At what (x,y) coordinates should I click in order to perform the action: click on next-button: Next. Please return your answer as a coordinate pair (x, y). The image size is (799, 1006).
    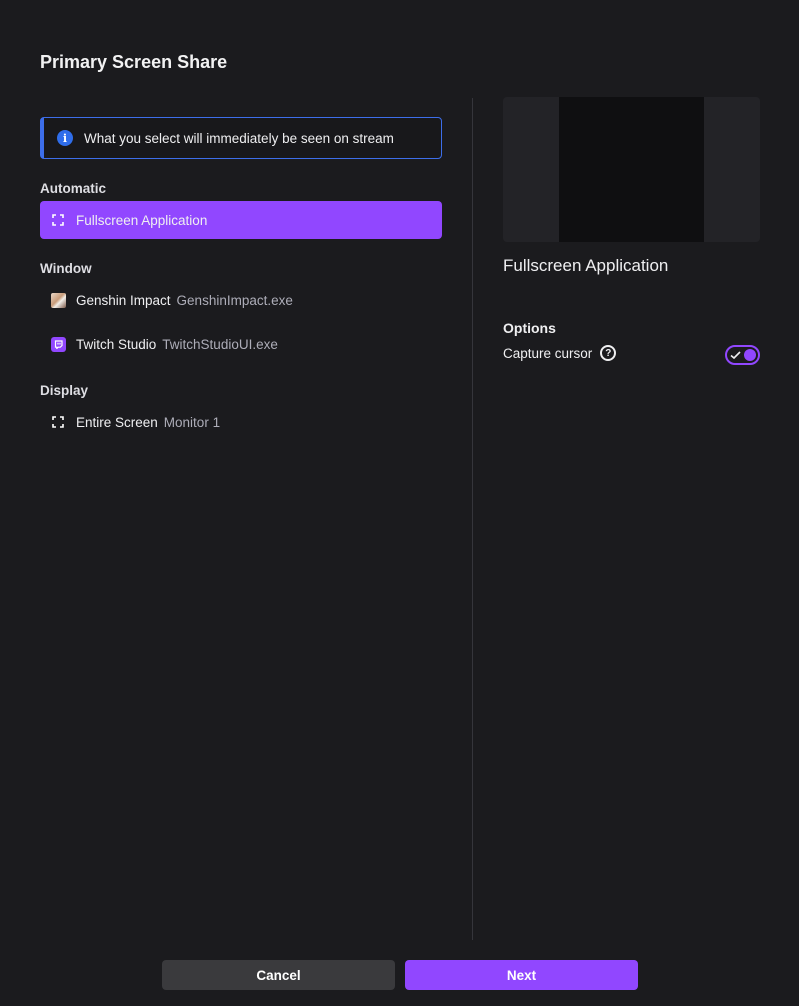
    Looking at the image, I should click on (521, 975).